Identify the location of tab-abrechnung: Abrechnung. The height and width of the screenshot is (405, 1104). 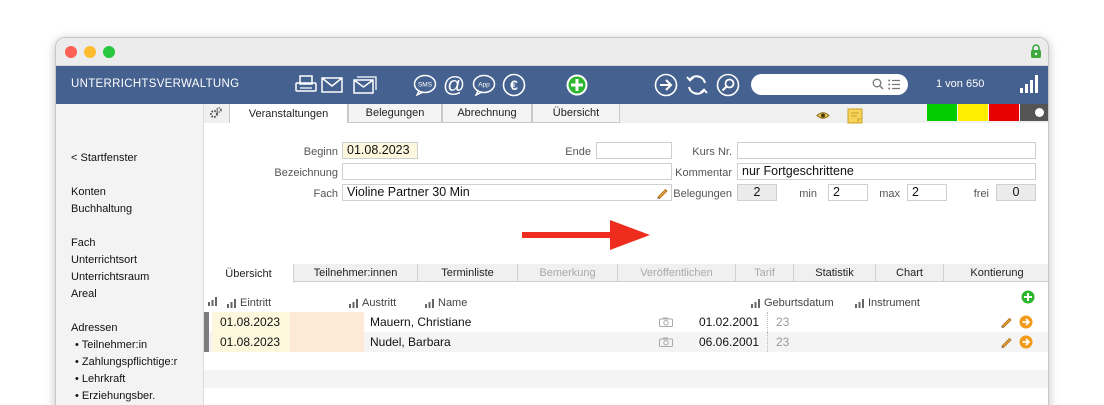
(487, 113).